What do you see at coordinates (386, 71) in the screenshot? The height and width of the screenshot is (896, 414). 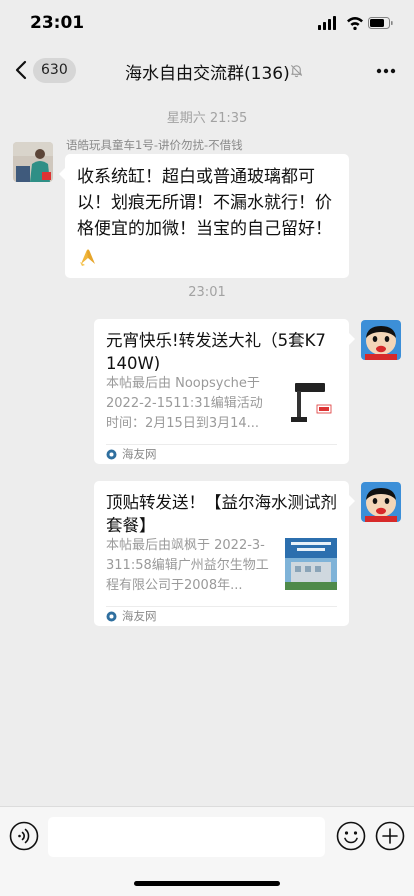 I see `more-icon` at bounding box center [386, 71].